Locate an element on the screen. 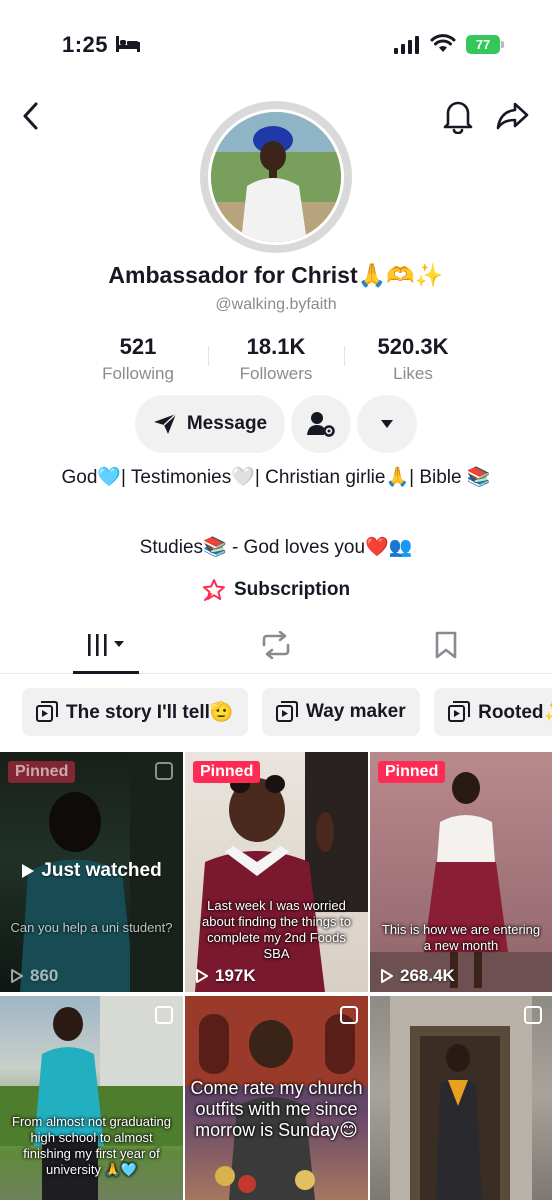 The image size is (552, 1200). tab-videos is located at coordinates (106, 645).